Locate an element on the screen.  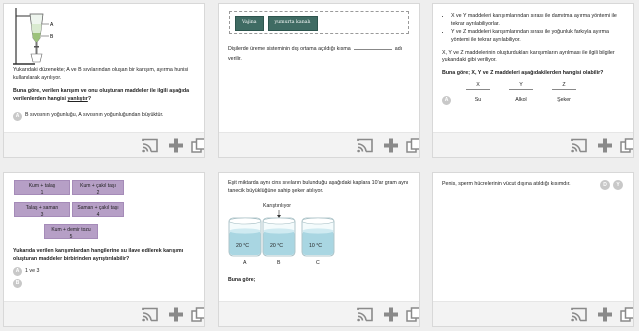
col-x: X is located at coordinates (478, 86).